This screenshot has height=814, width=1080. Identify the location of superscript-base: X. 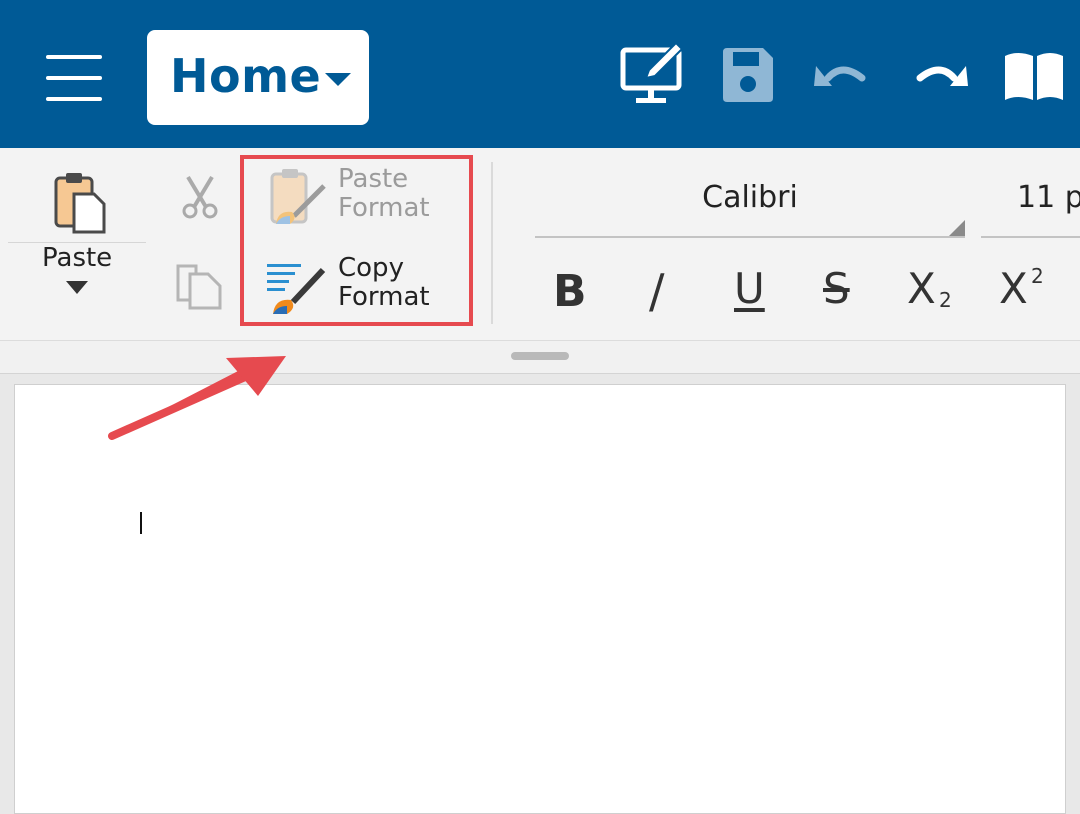
(1013, 288).